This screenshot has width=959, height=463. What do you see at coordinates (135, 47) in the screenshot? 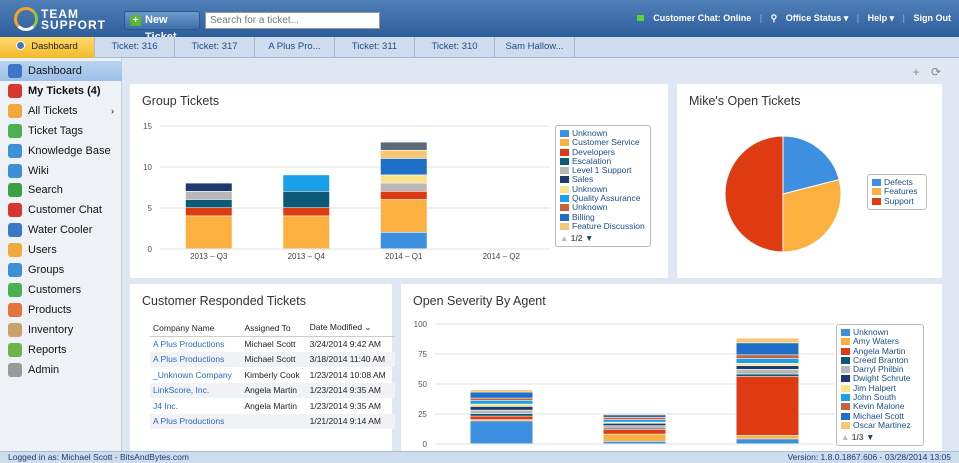
I see `tab-ticket-316: Ticket: 316` at bounding box center [135, 47].